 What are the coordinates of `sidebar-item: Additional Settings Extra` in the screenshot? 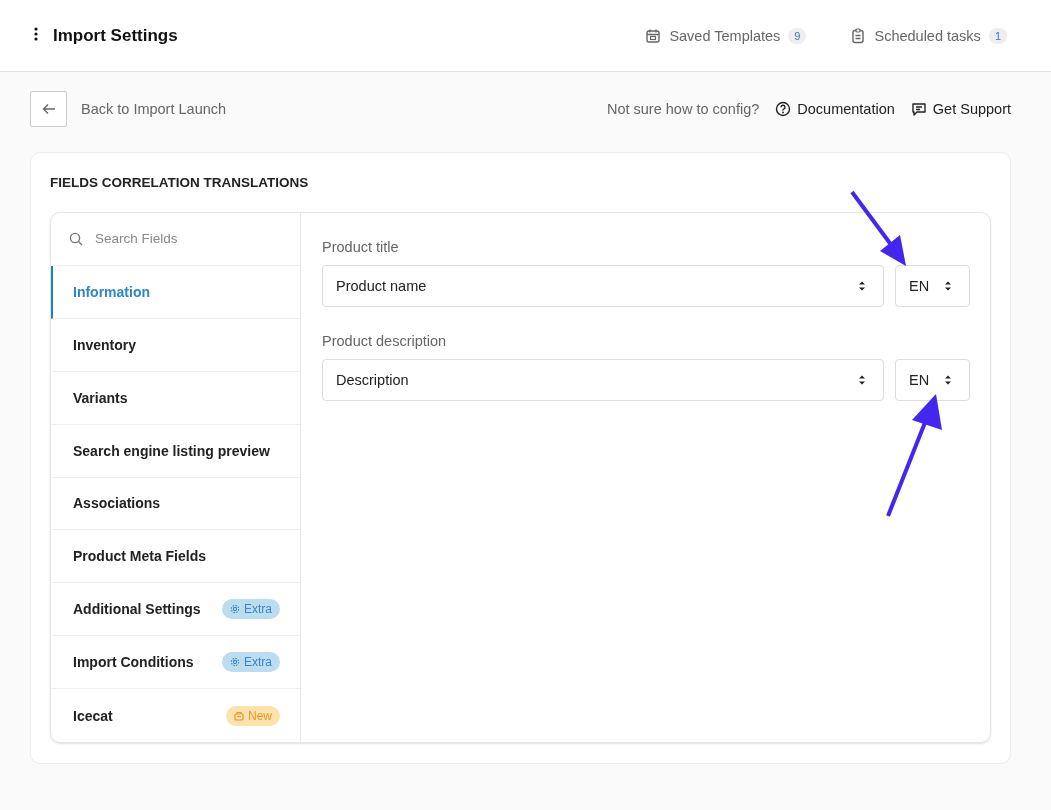 It's located at (175, 610).